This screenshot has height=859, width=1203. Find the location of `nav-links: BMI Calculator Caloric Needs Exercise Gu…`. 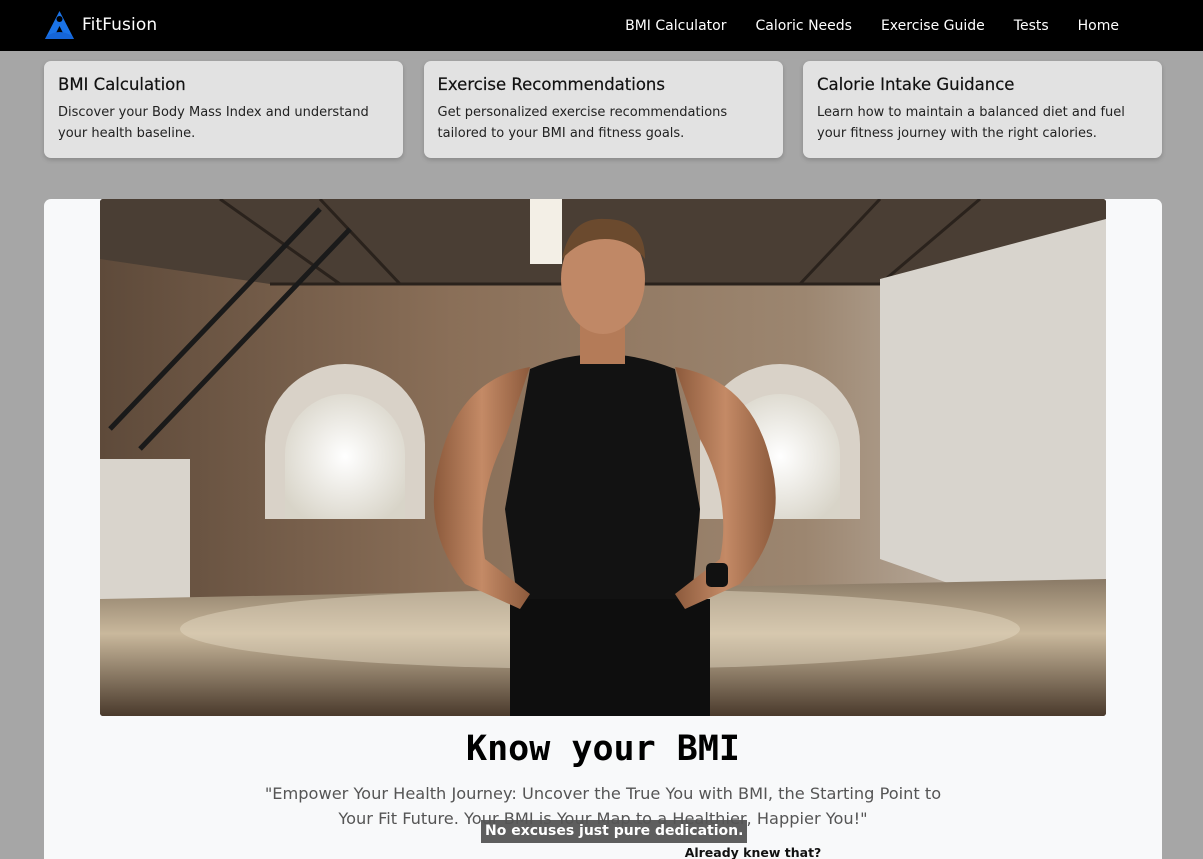

nav-links: BMI Calculator Caloric Needs Exercise Gu… is located at coordinates (872, 25).